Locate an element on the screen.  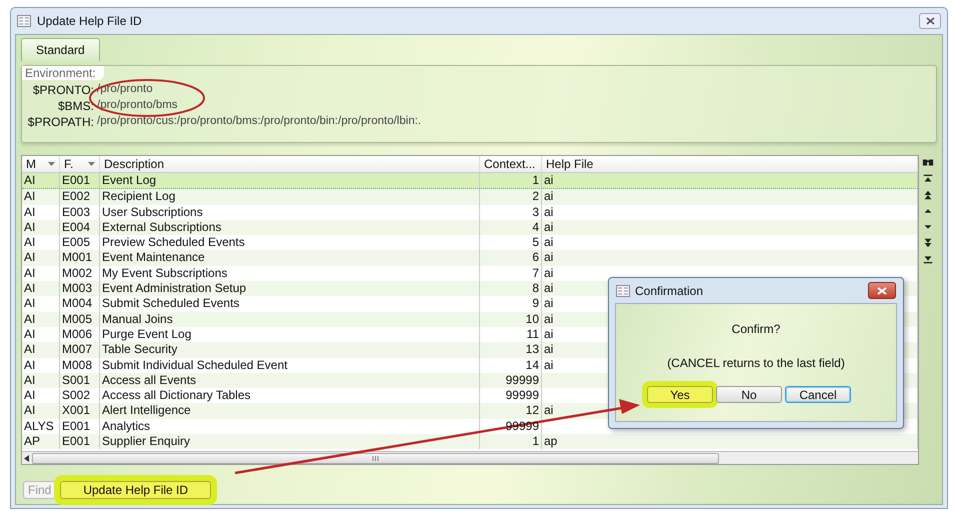
scroll-left-icon is located at coordinates (26, 458).